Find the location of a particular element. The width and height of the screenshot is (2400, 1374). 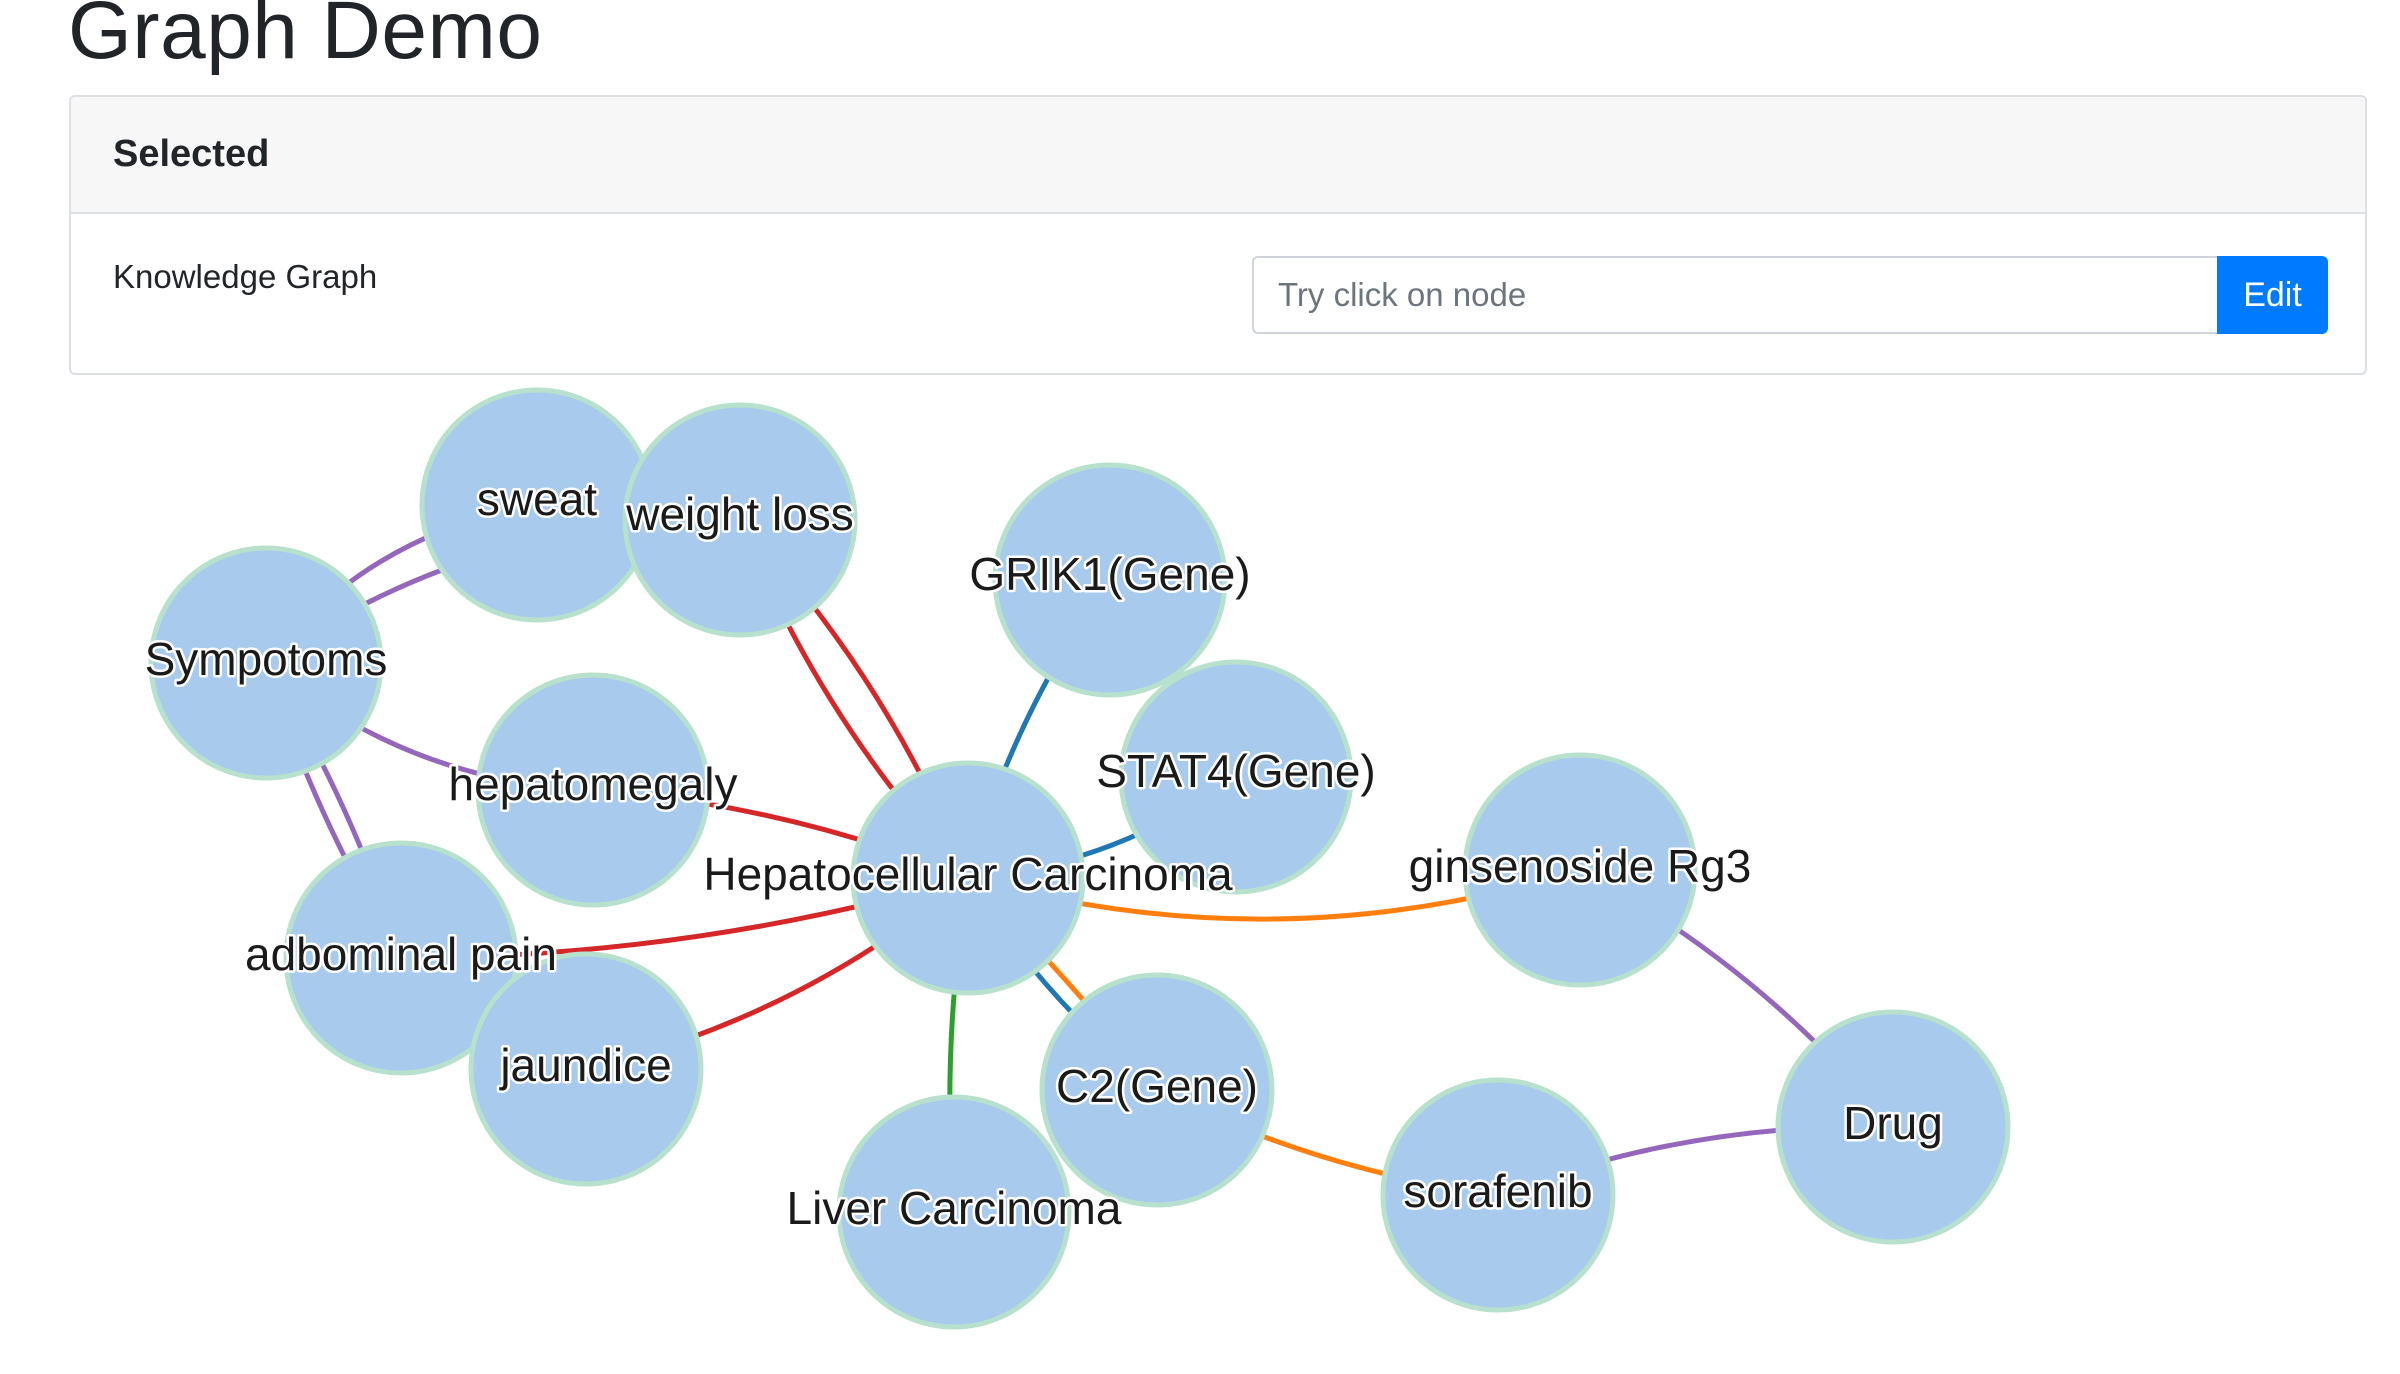

node-label-grik1: GRIK1(Gene) is located at coordinates (1110, 574).